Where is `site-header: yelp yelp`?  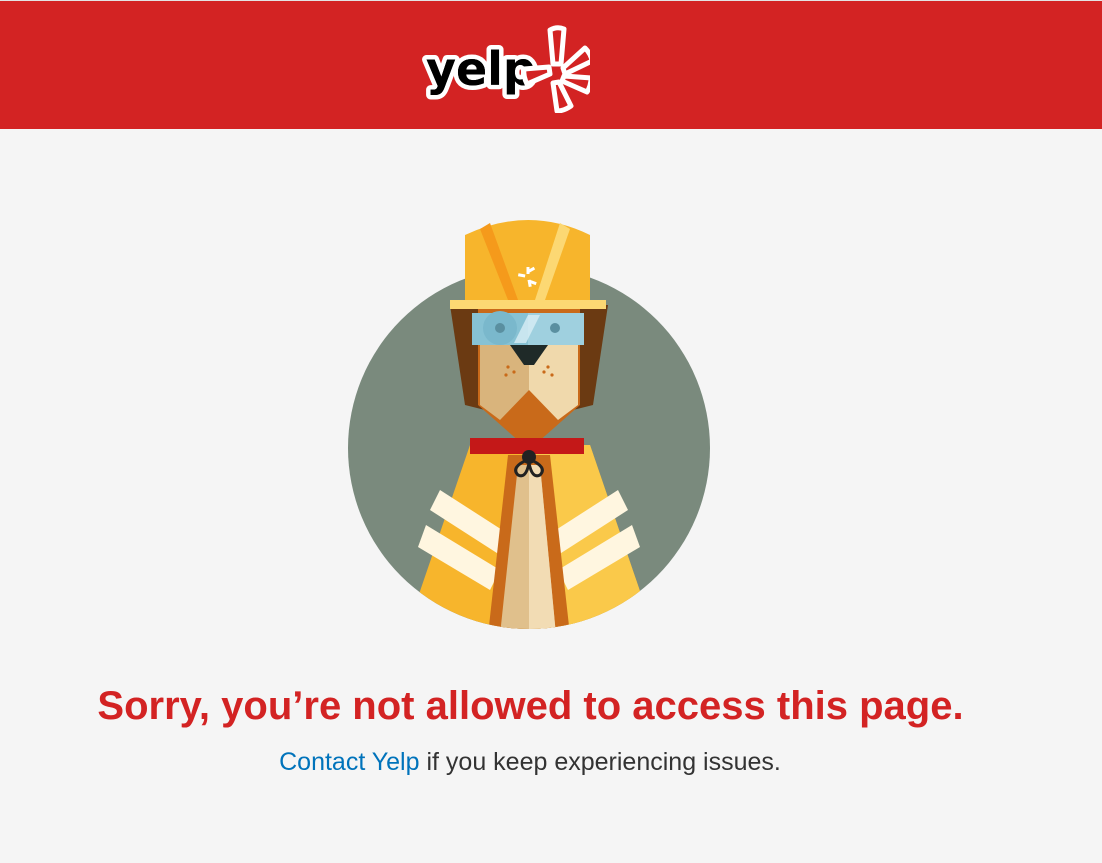
site-header: yelp yelp is located at coordinates (551, 64).